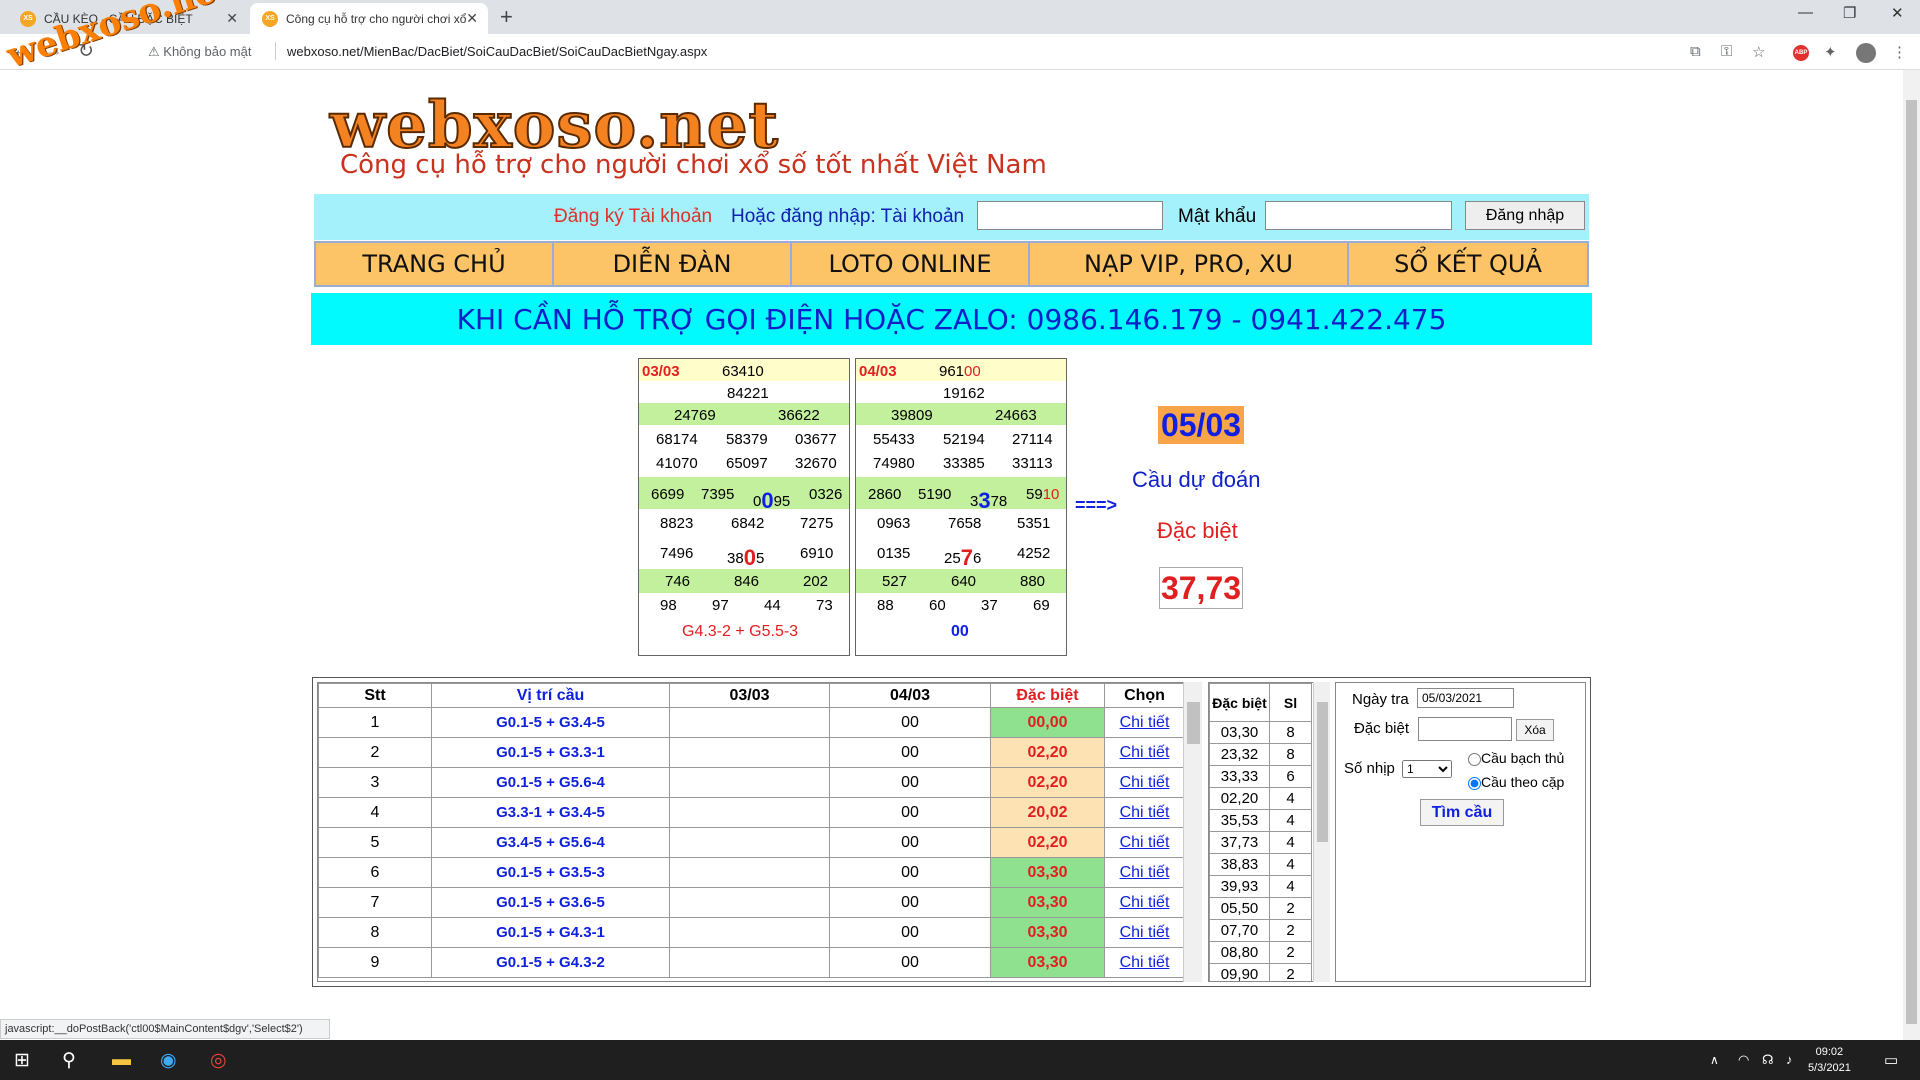 The width and height of the screenshot is (1920, 1080). I want to click on puzzle-icon: ✦, so click(1830, 52).